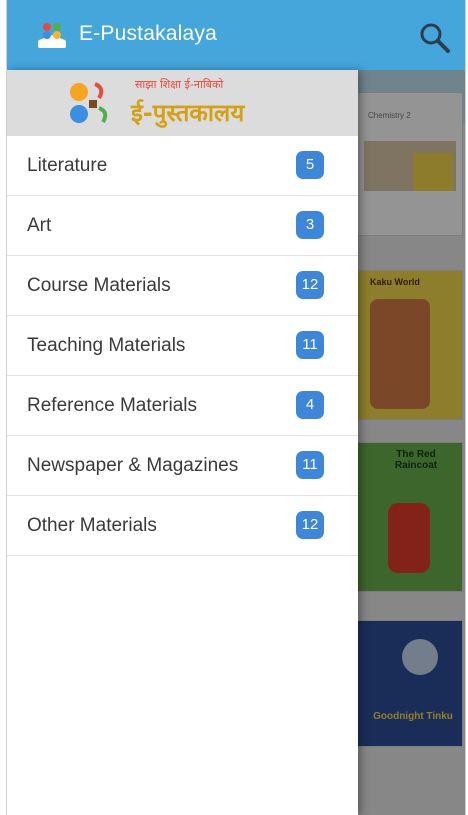  I want to click on menu-item-label: Art, so click(39, 225).